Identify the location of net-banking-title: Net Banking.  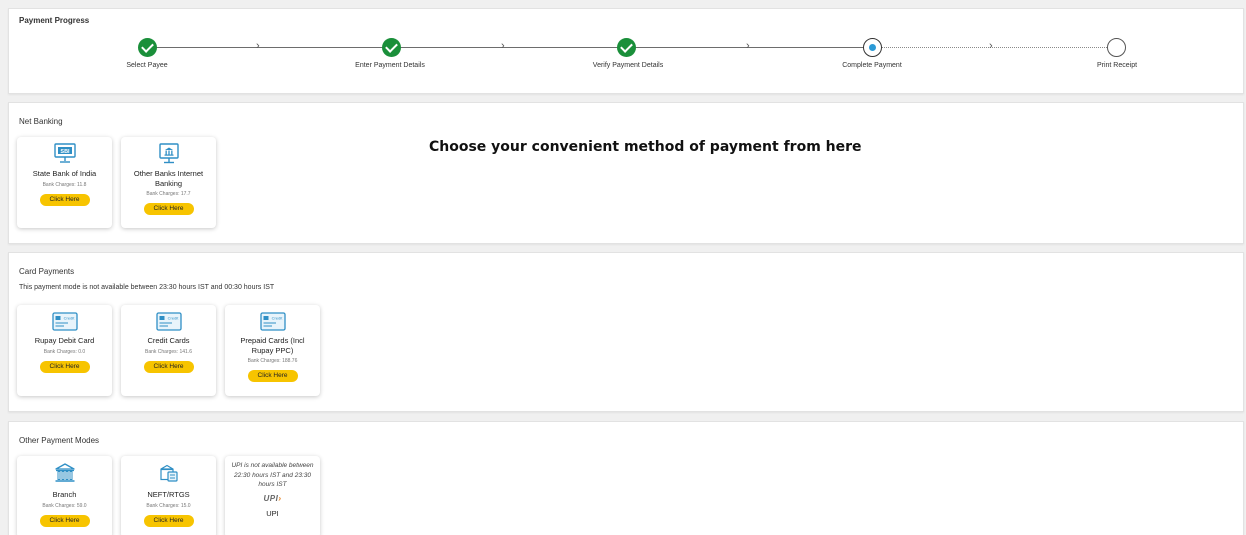
(41, 121).